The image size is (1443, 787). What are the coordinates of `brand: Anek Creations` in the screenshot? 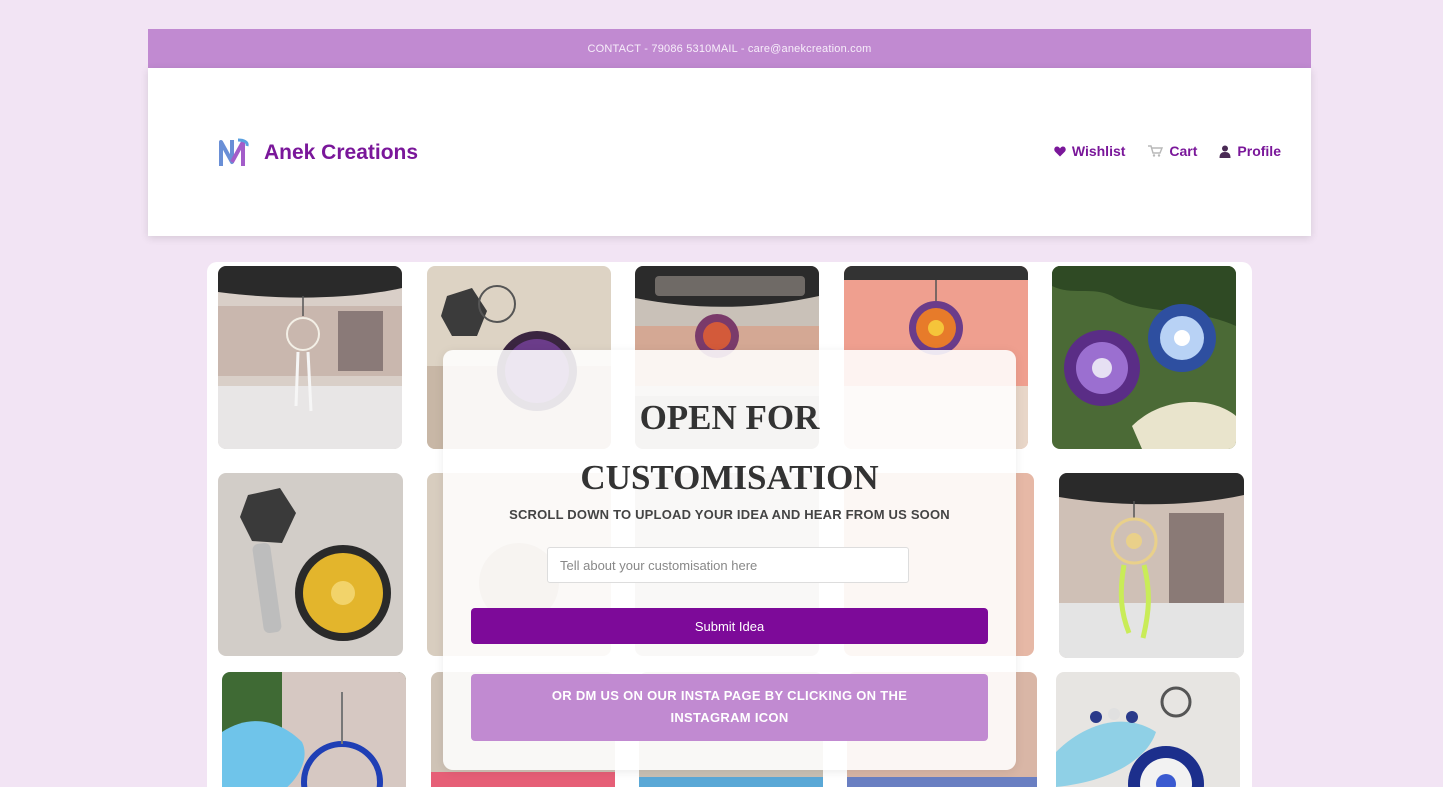 It's located at (318, 153).